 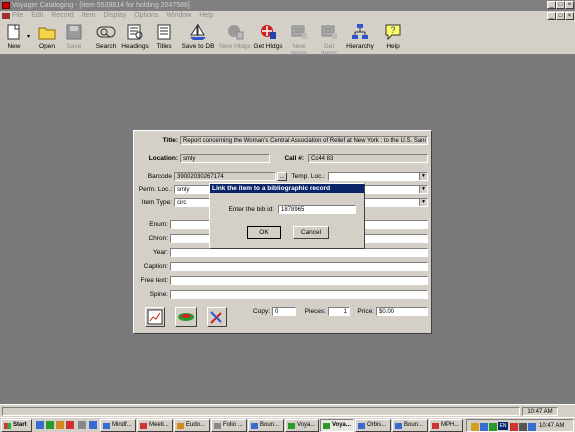 I want to click on help-button: ? Help, so click(x=393, y=38).